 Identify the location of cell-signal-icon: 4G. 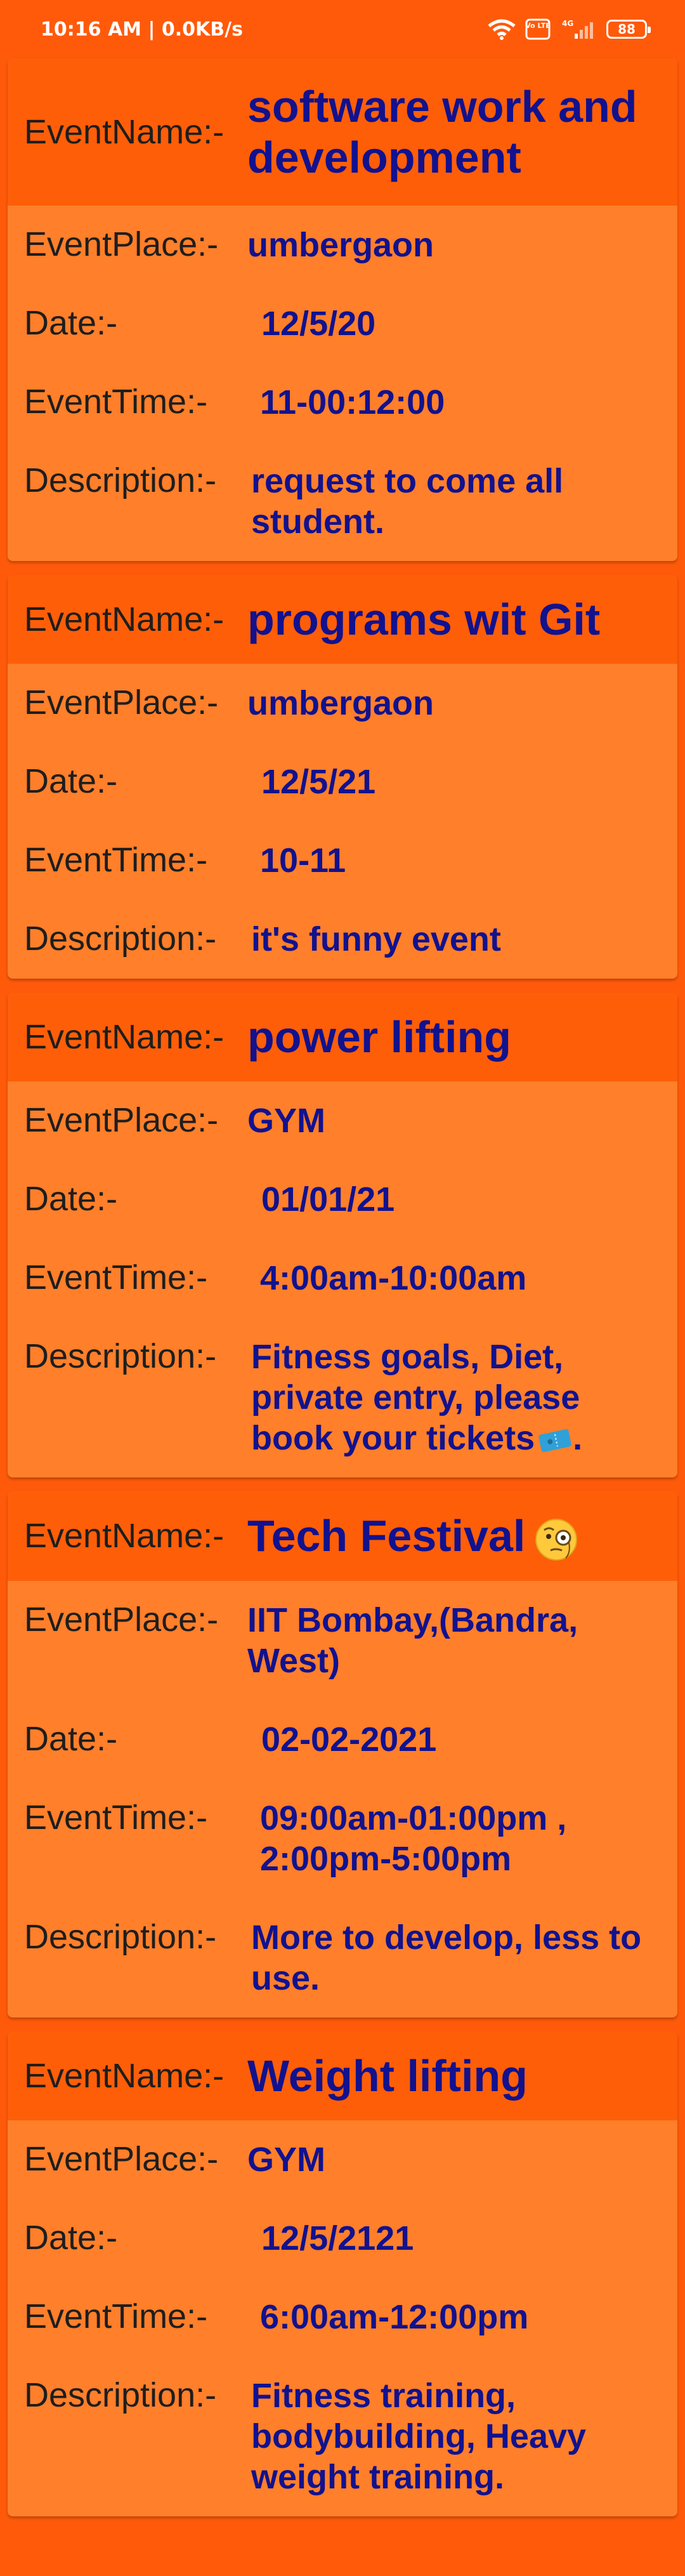
(578, 29).